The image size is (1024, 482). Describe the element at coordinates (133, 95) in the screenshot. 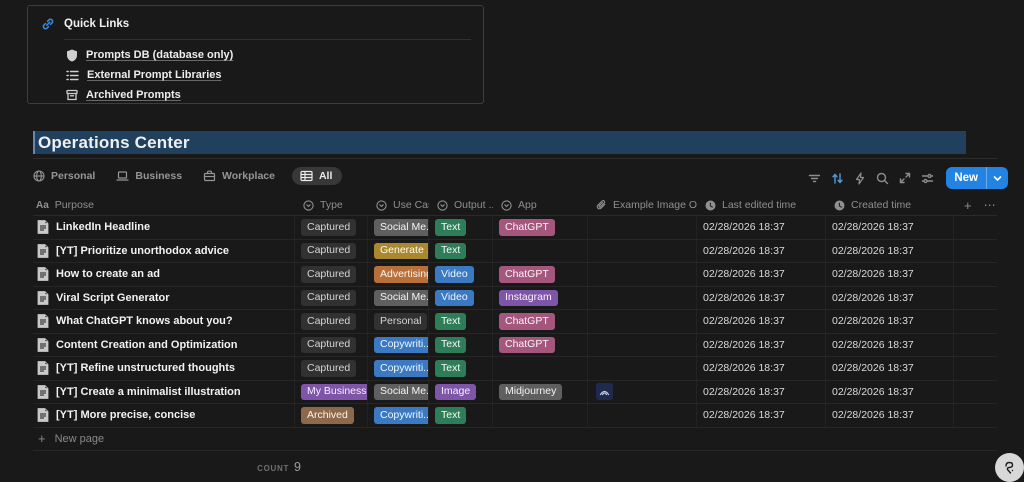

I see `quick-link-label: Archived Prompts` at that location.